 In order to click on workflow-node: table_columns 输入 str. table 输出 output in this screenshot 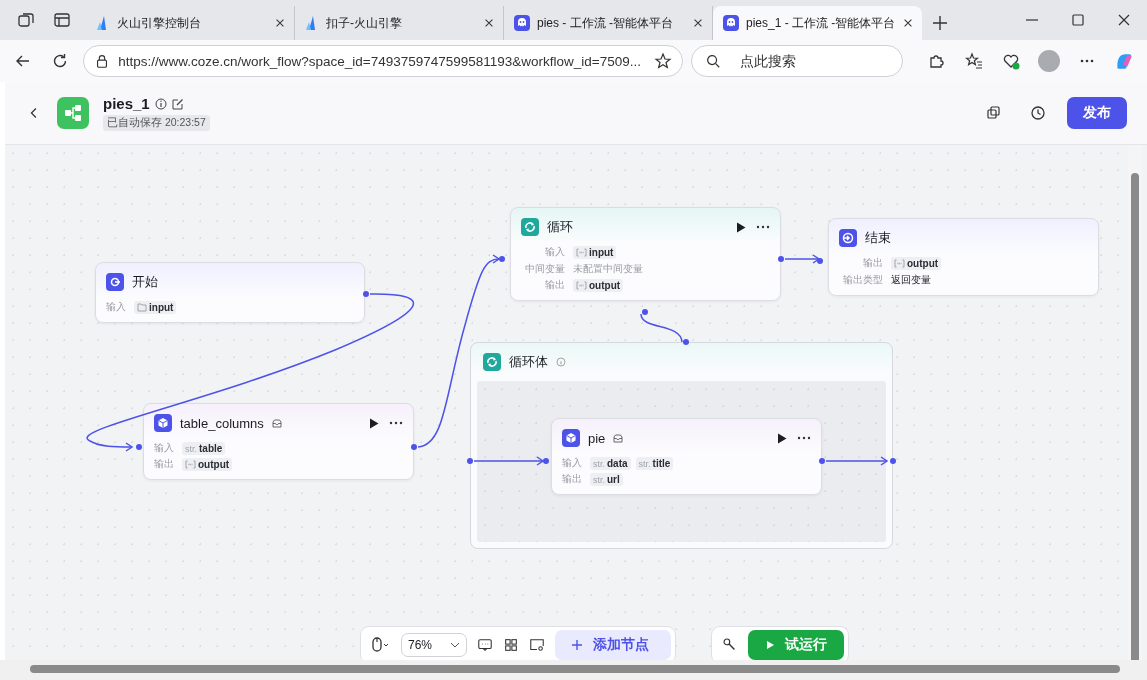, I will do `click(278, 441)`.